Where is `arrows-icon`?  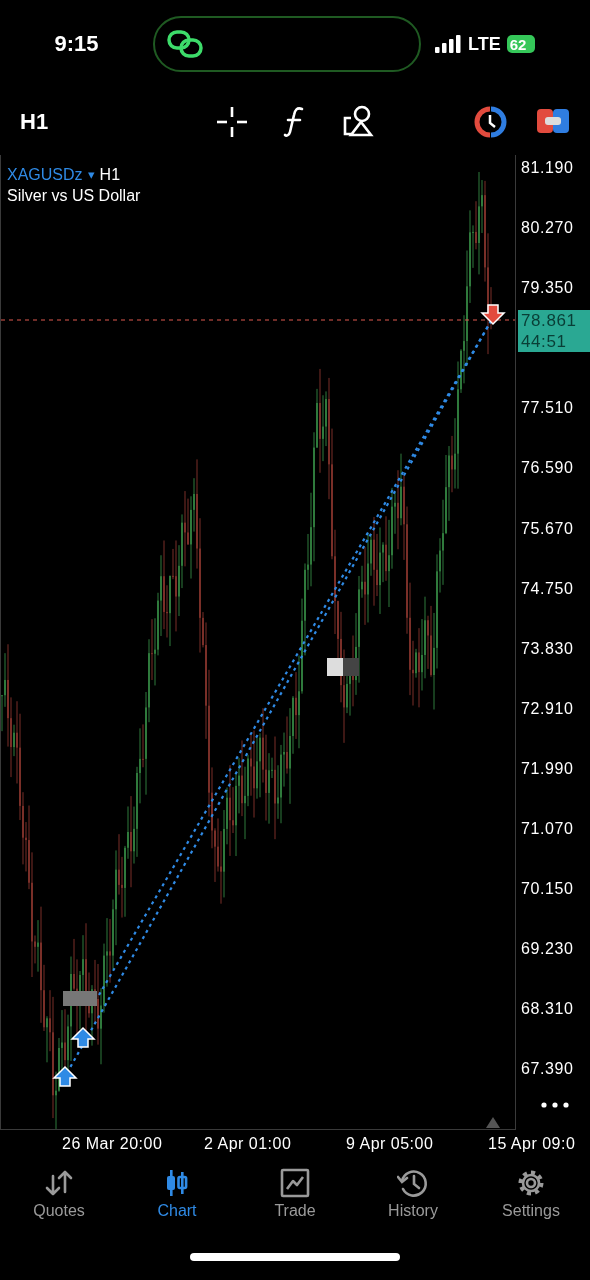 arrows-icon is located at coordinates (59, 1183).